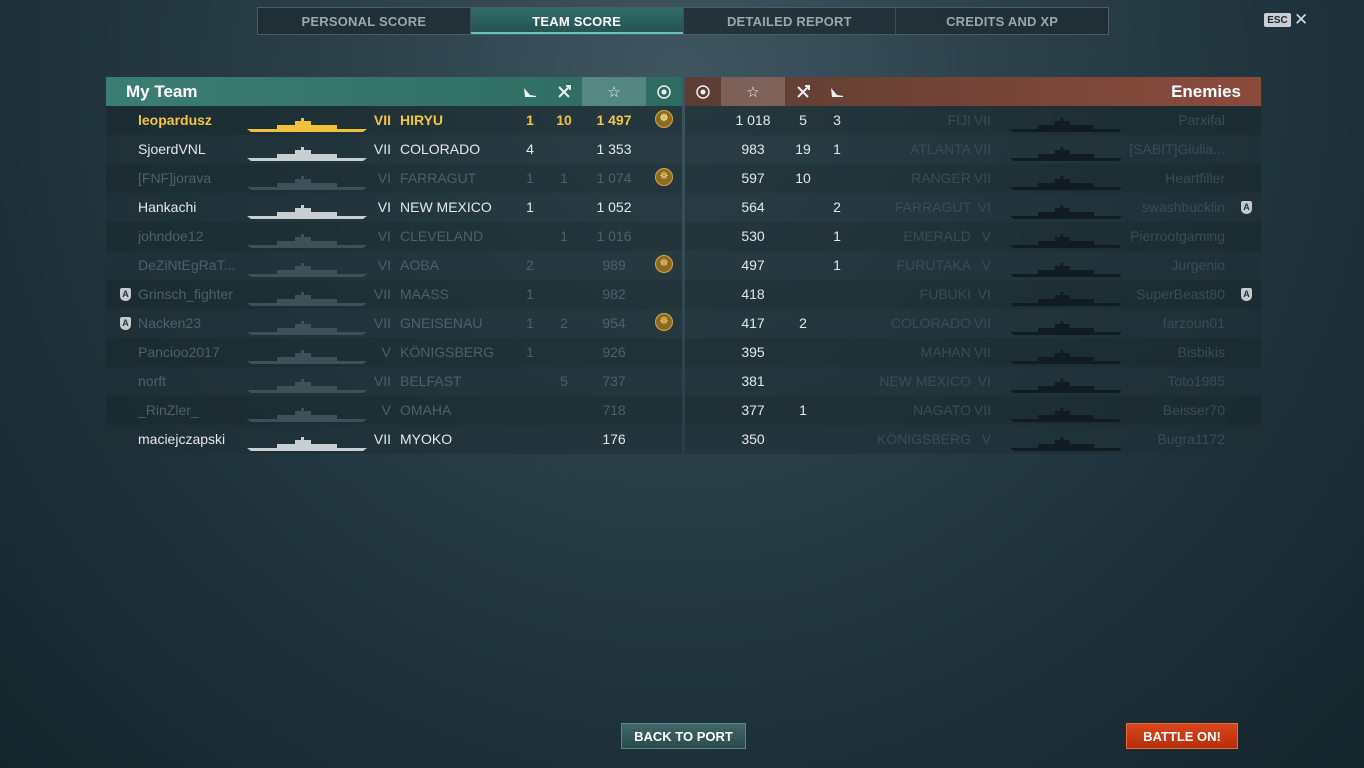 The height and width of the screenshot is (768, 1364). I want to click on frags: 19, so click(803, 149).